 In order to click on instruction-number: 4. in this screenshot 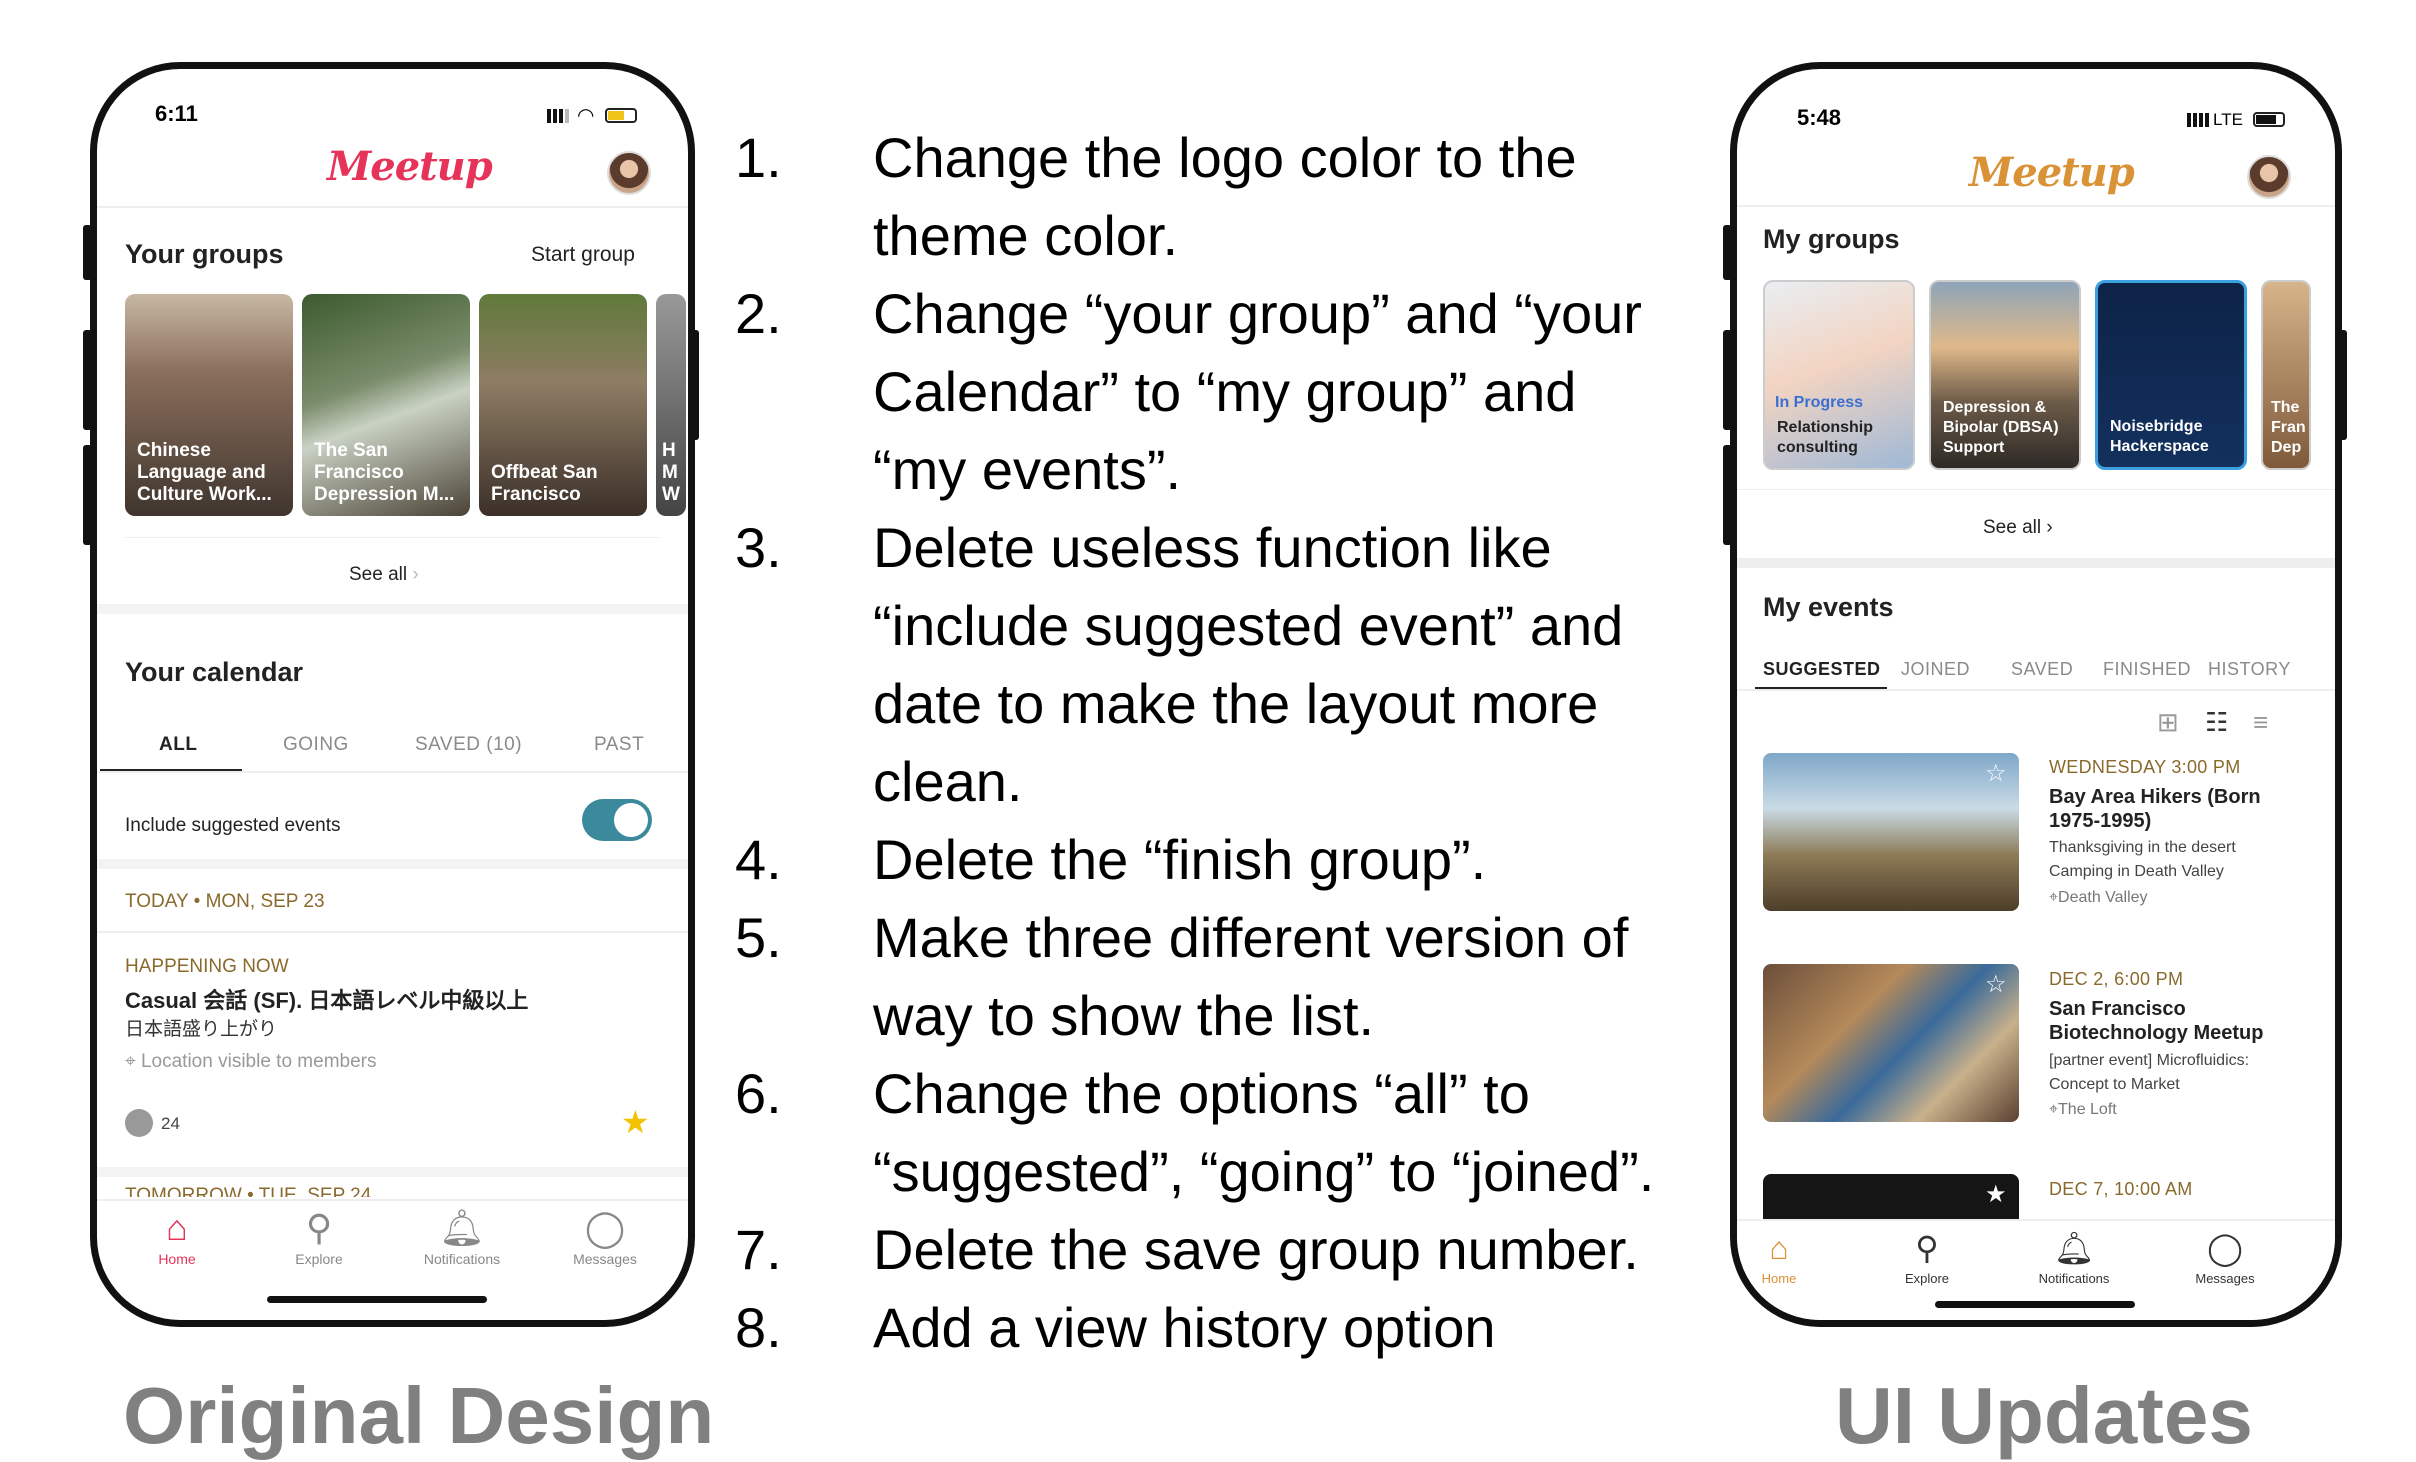, I will do `click(758, 859)`.